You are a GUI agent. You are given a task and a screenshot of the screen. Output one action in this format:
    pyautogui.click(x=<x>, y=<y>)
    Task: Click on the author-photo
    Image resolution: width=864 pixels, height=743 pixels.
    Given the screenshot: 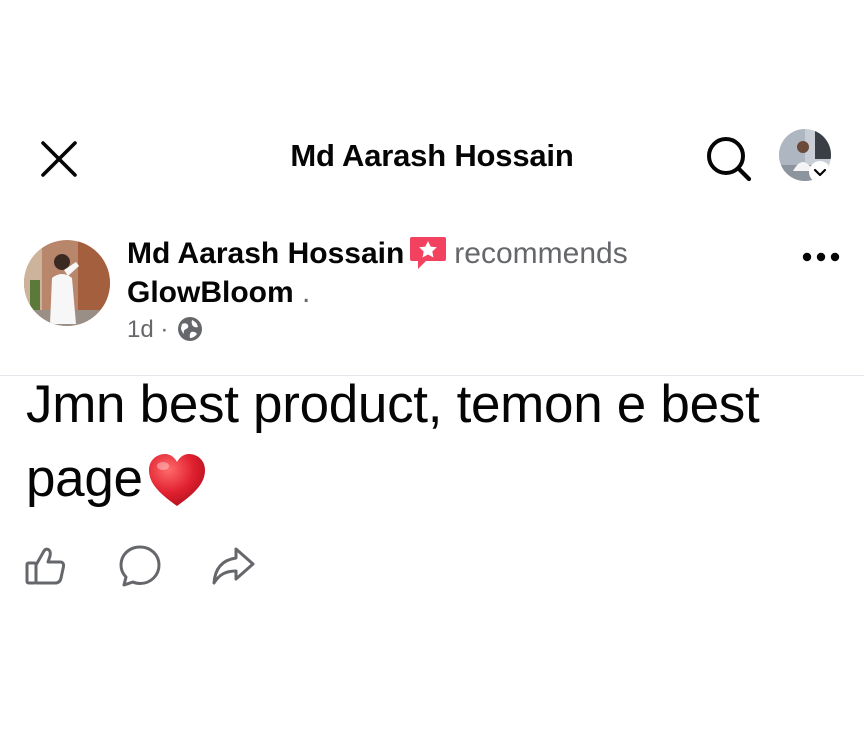 What is the action you would take?
    pyautogui.click(x=67, y=283)
    